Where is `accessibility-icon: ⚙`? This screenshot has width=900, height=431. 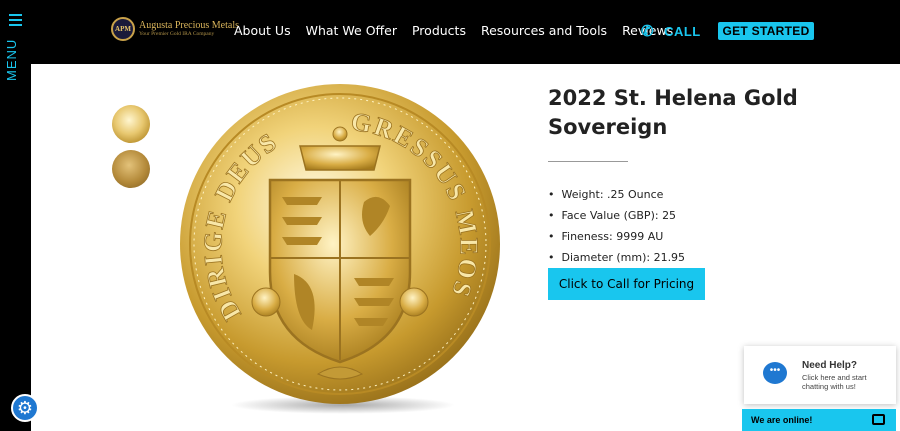 accessibility-icon: ⚙ is located at coordinates (25, 408).